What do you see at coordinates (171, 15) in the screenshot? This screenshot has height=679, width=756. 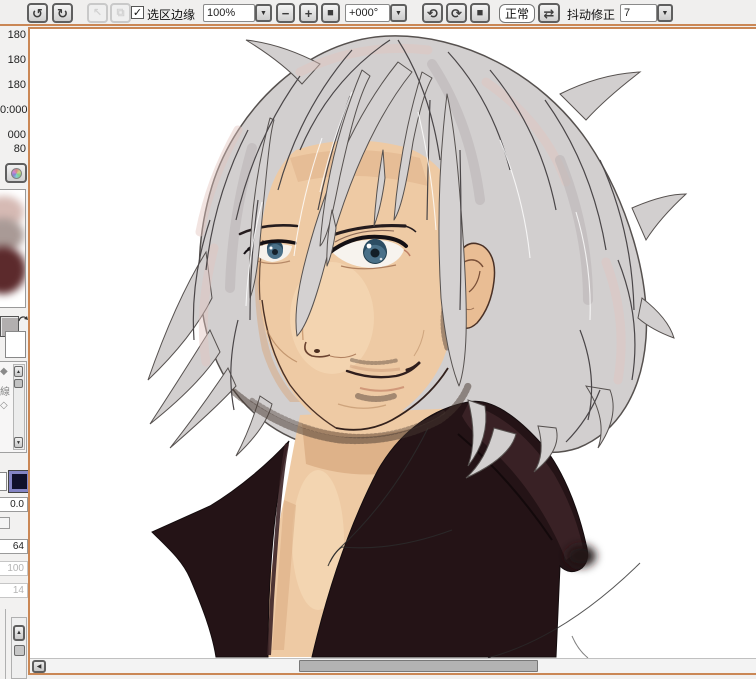 I see `selection-edge-label: 选区边缘` at bounding box center [171, 15].